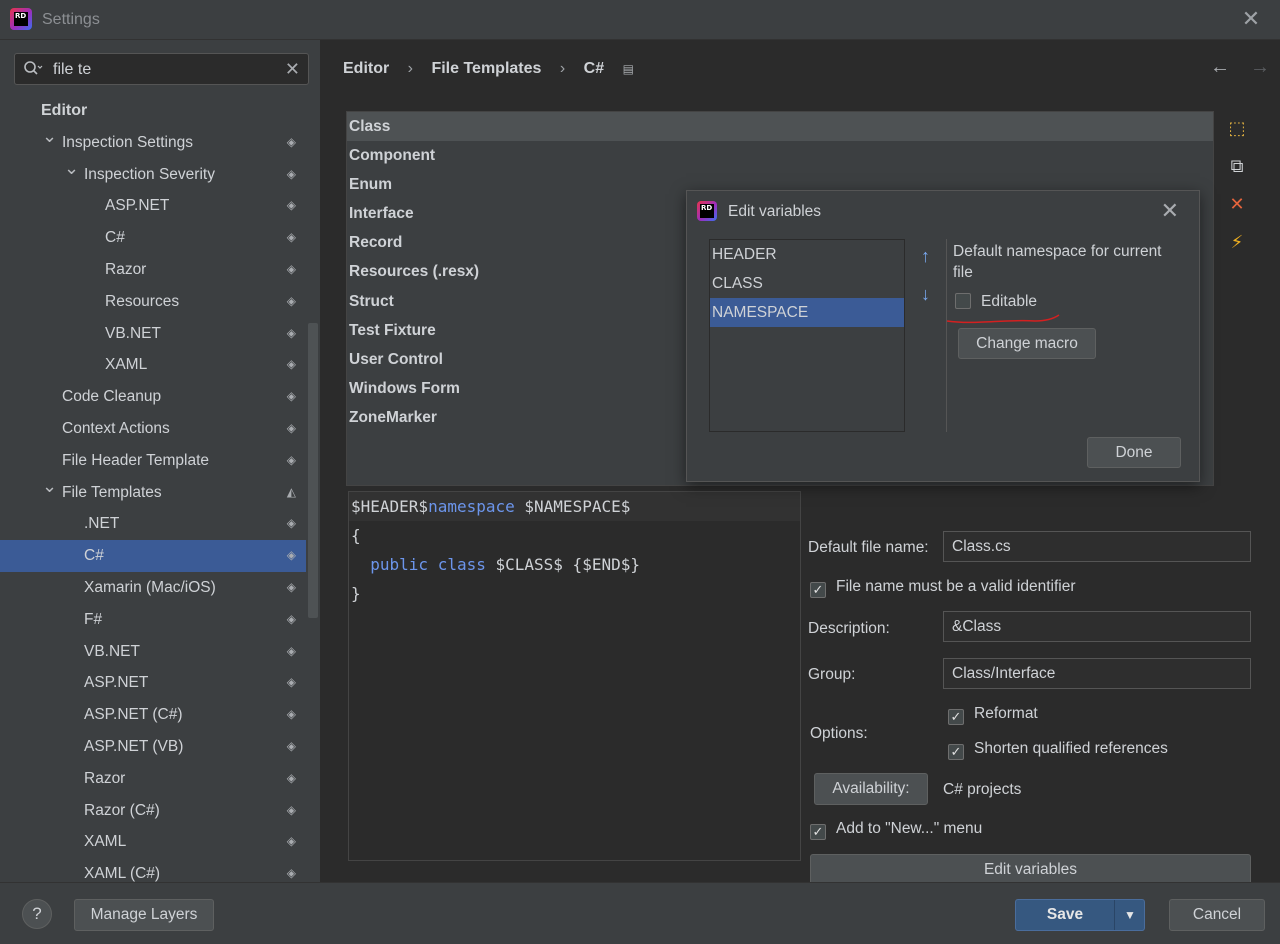 Image resolution: width=1280 pixels, height=944 pixels. I want to click on group-field: Class/Interface, so click(1097, 673).